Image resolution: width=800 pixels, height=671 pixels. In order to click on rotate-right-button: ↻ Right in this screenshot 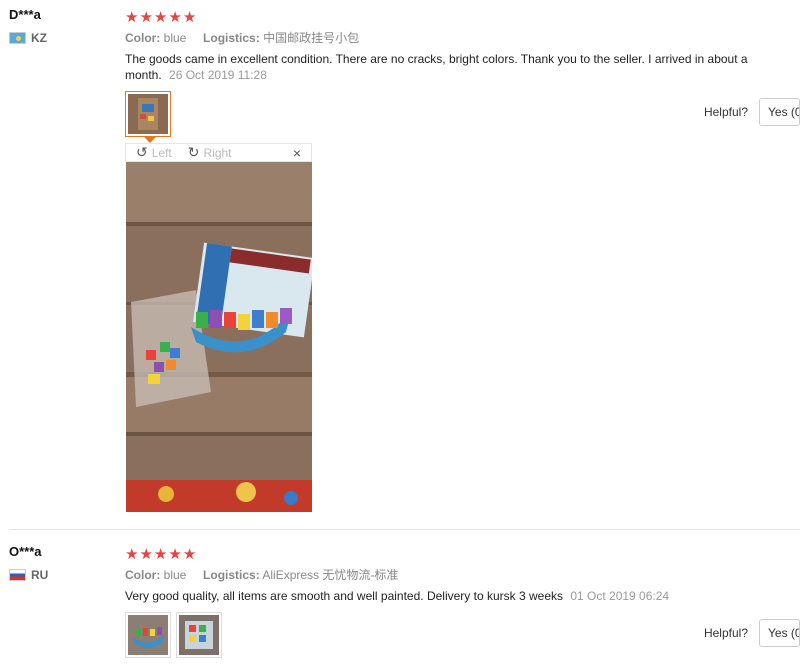, I will do `click(210, 152)`.